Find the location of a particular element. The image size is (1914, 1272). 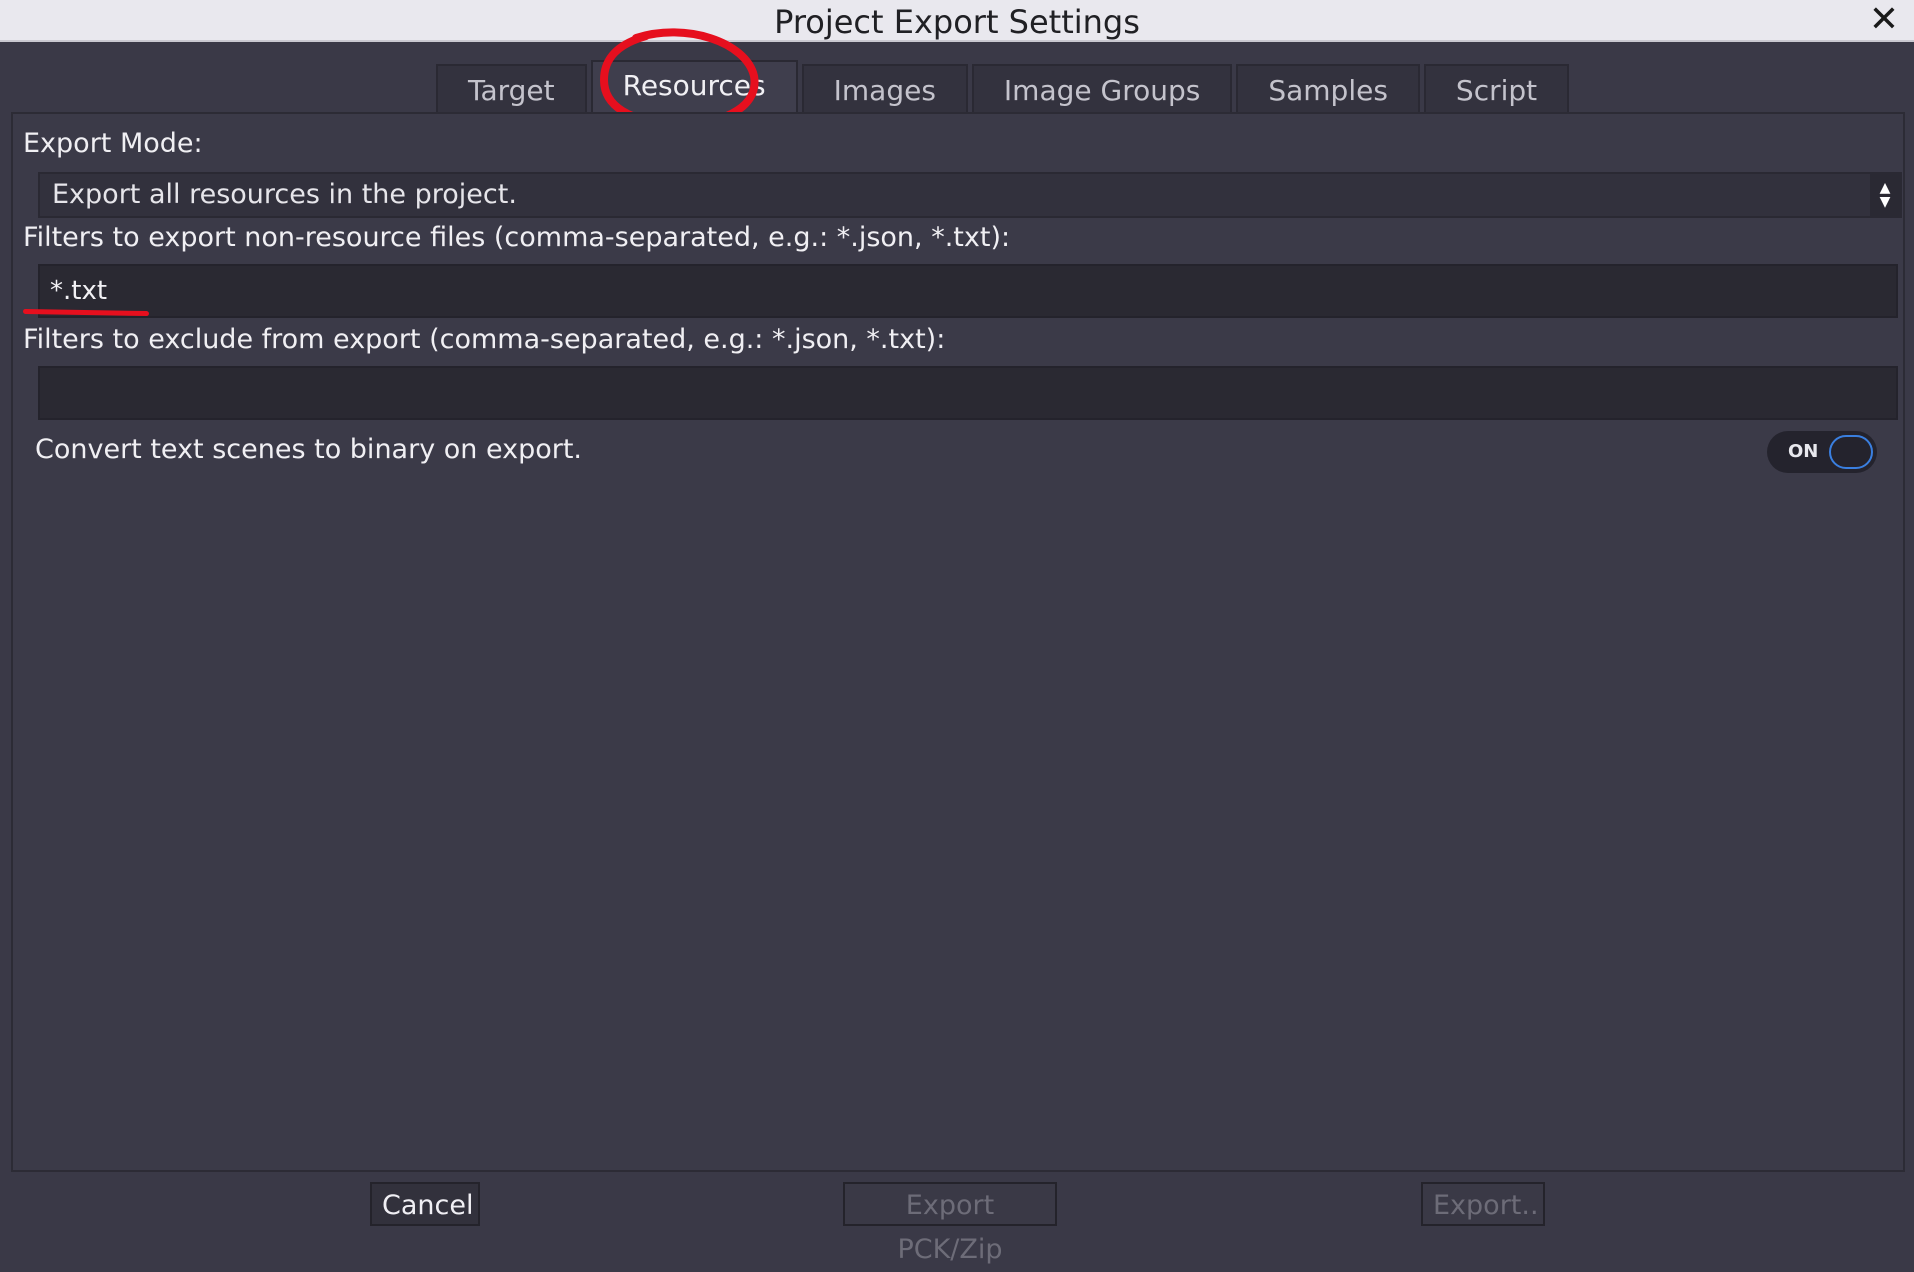

title-bar: Project Export Settings ✕ is located at coordinates (957, 21).